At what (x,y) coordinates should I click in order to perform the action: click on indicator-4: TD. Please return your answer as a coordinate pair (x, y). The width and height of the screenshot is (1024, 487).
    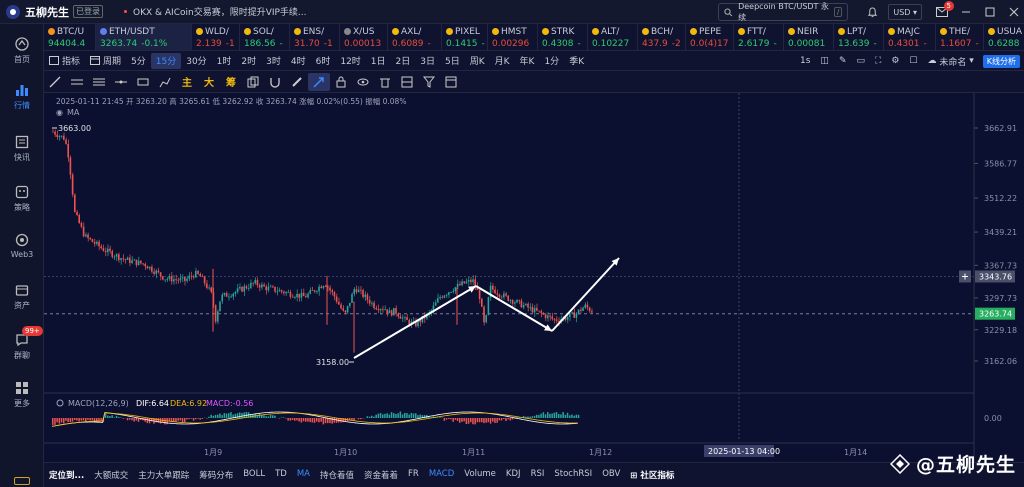
    Looking at the image, I should click on (281, 475).